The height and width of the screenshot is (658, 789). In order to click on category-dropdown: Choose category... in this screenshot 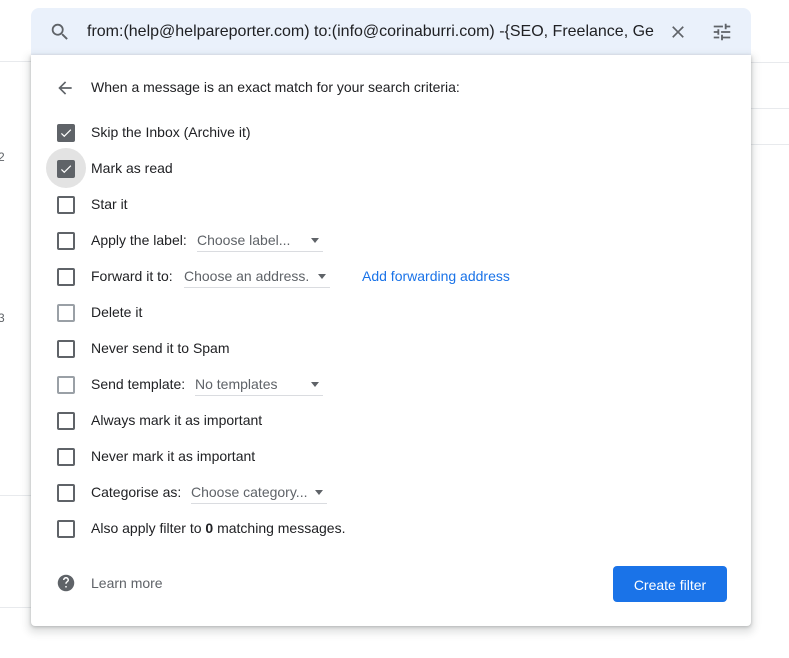, I will do `click(259, 492)`.